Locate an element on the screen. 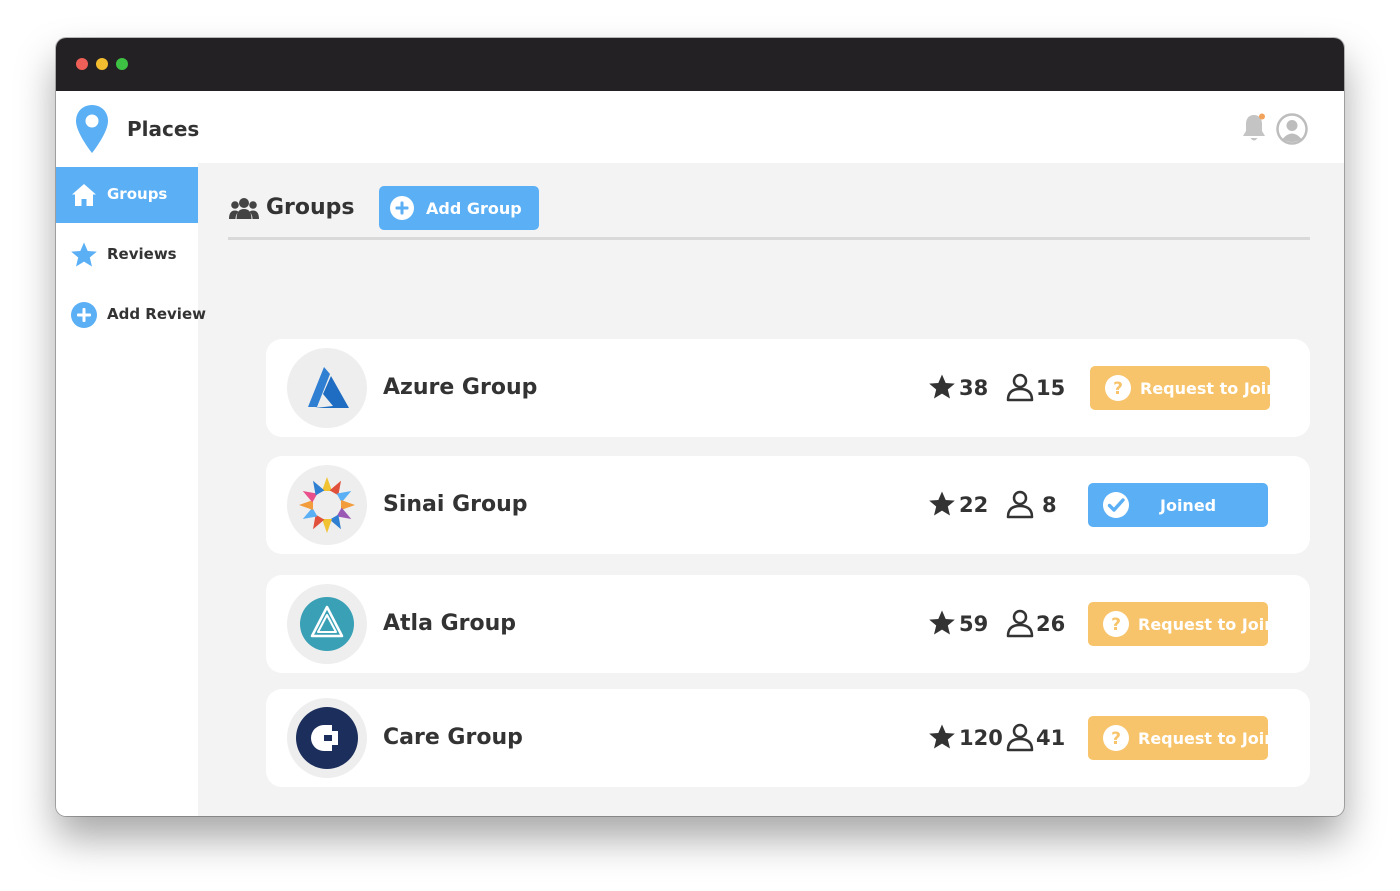 This screenshot has width=1400, height=891. add-group-button: Add Group is located at coordinates (459, 208).